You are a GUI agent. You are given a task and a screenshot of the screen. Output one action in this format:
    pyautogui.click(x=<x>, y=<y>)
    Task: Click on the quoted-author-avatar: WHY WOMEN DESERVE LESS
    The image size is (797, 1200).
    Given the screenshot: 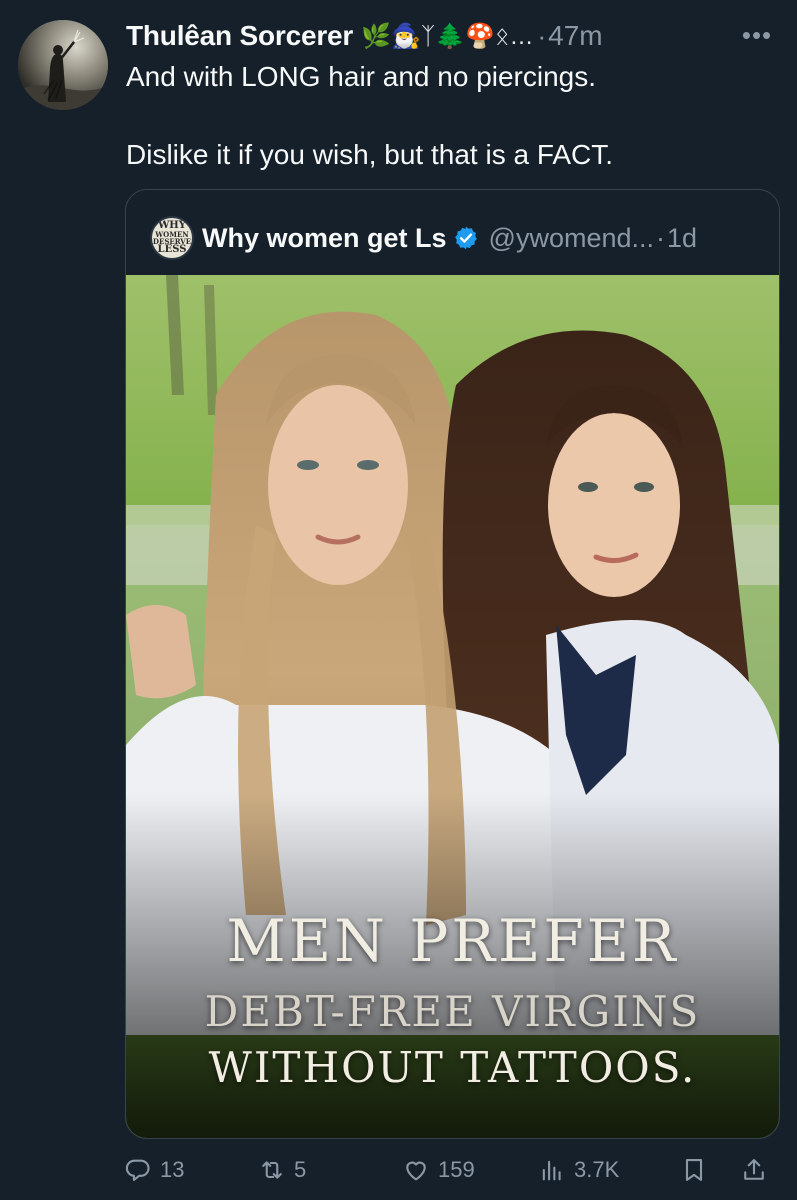 What is the action you would take?
    pyautogui.click(x=172, y=238)
    